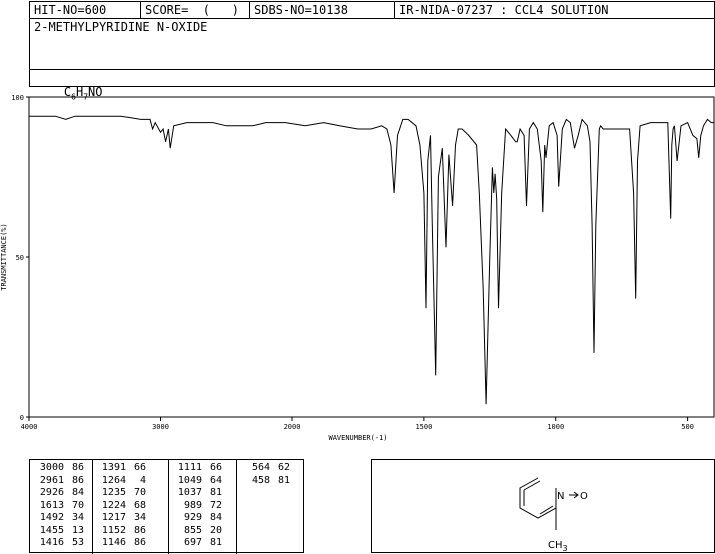  I want to click on y-tick-label: 0, so click(22, 418).